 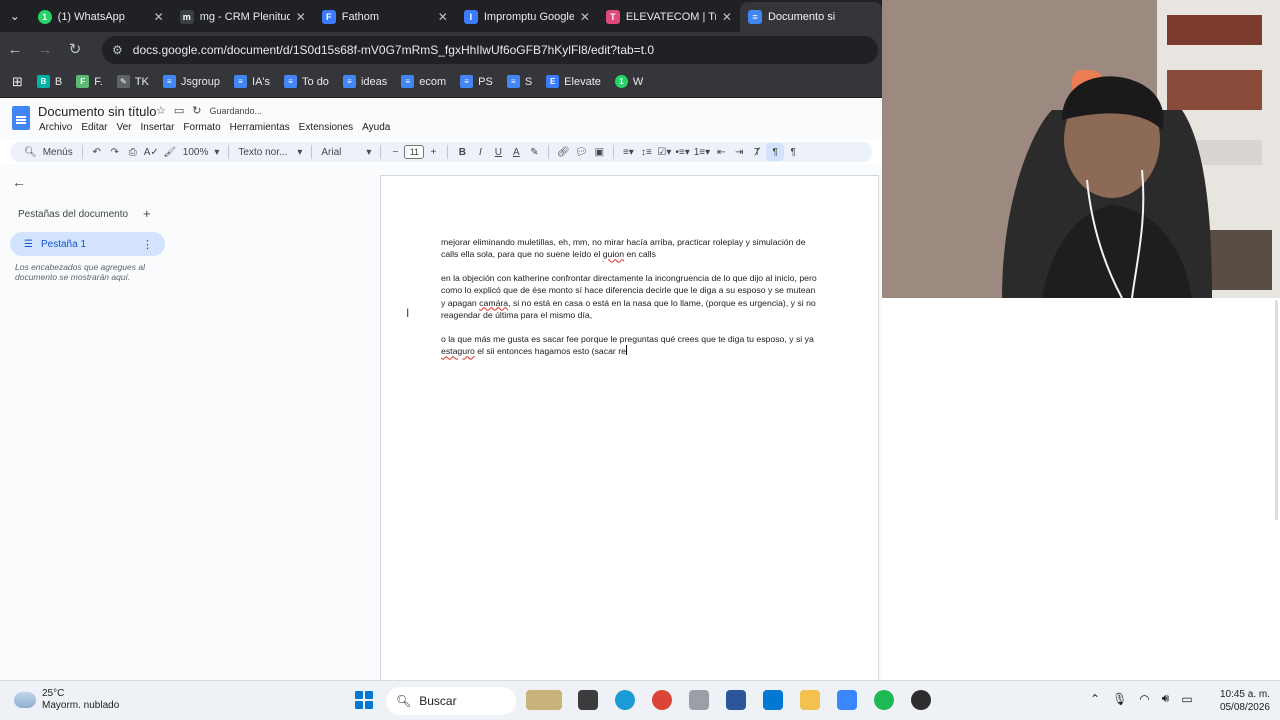 What do you see at coordinates (414, 152) in the screenshot?
I see `font-size-input: 11` at bounding box center [414, 152].